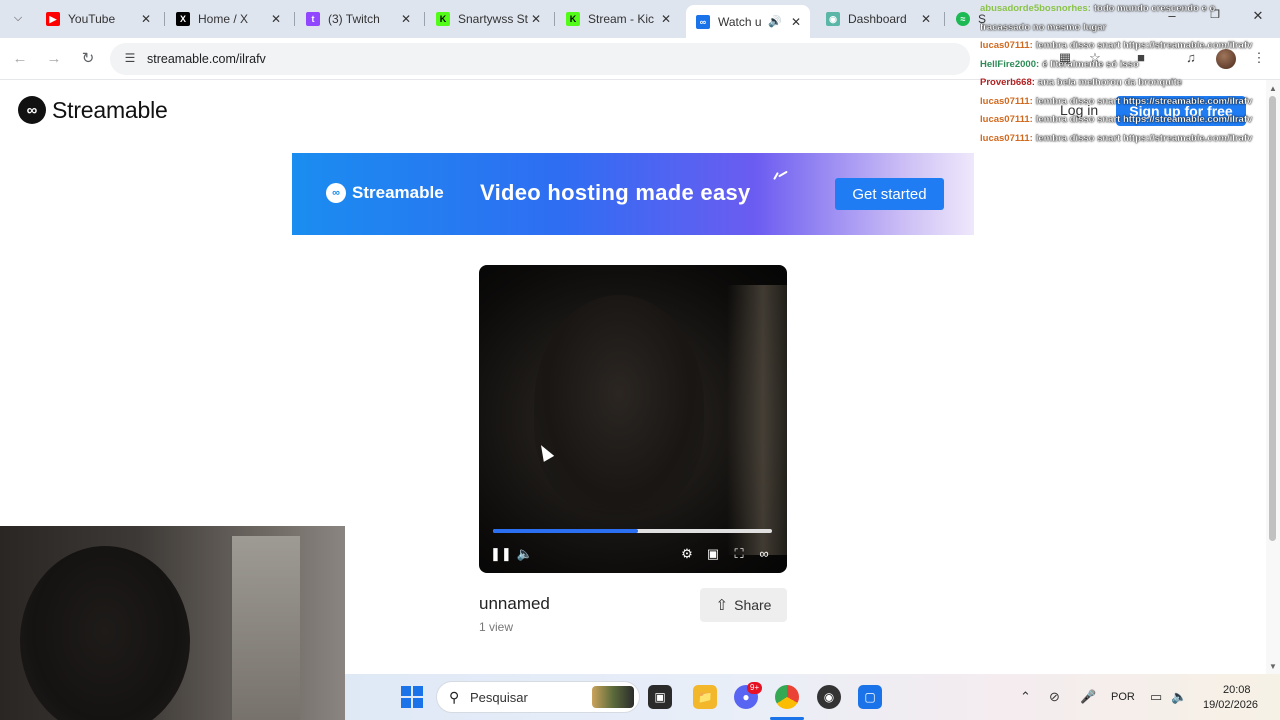  I want to click on tab-kick-1: K Snartywss St ✕, so click(488, 19).